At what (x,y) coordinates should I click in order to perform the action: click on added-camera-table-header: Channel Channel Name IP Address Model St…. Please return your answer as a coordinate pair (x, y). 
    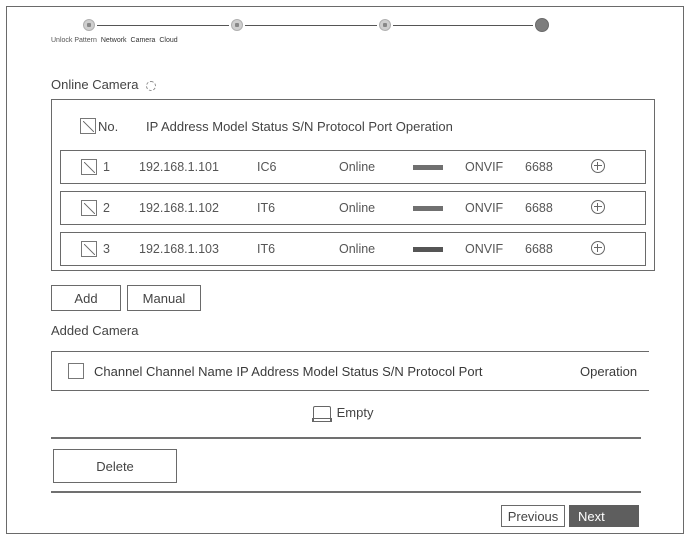
    Looking at the image, I should click on (350, 371).